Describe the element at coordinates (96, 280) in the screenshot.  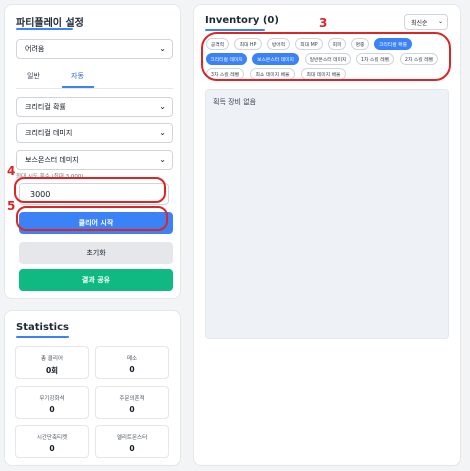
I see `share-result-button: 결과 공유` at that location.